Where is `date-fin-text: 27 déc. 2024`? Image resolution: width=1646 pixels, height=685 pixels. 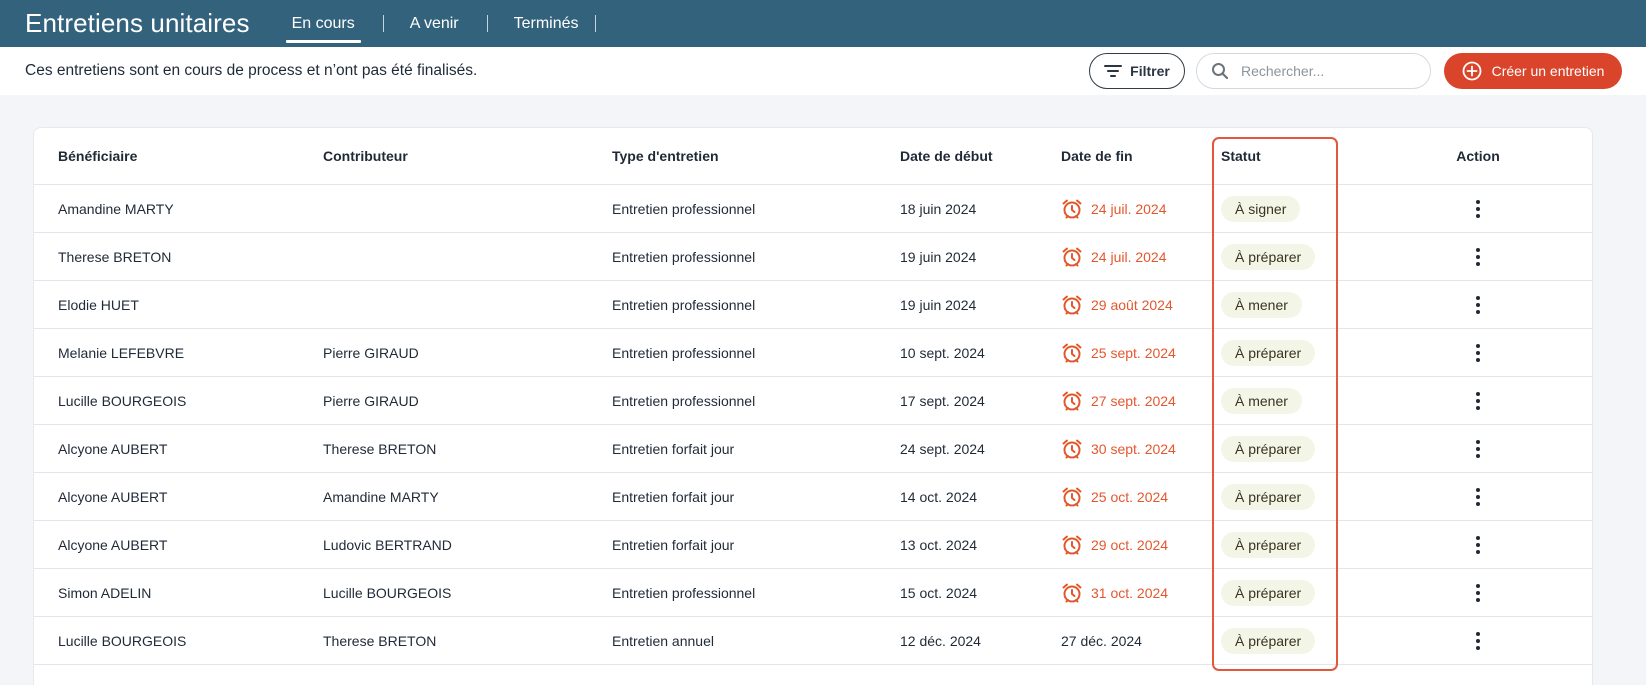
date-fin-text: 27 déc. 2024 is located at coordinates (1101, 640).